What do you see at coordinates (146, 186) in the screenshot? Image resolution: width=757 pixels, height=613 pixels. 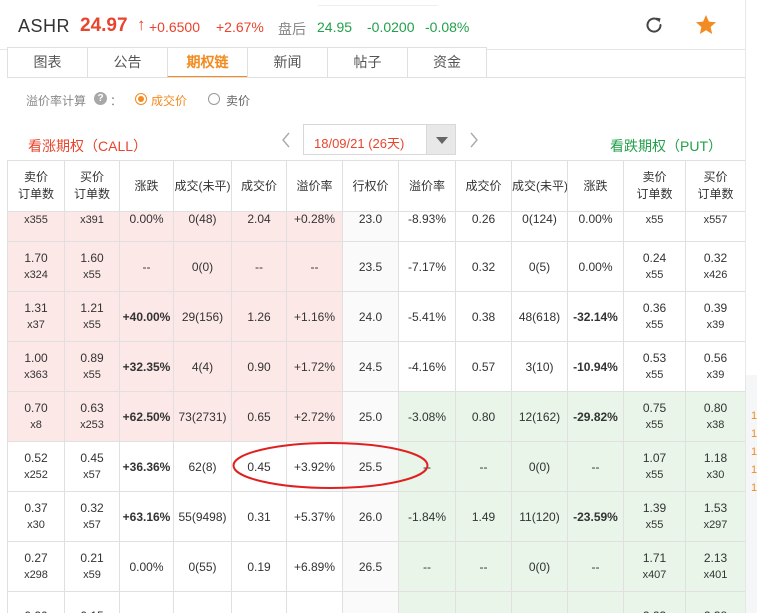 I see `col-call-change: 涨跌` at bounding box center [146, 186].